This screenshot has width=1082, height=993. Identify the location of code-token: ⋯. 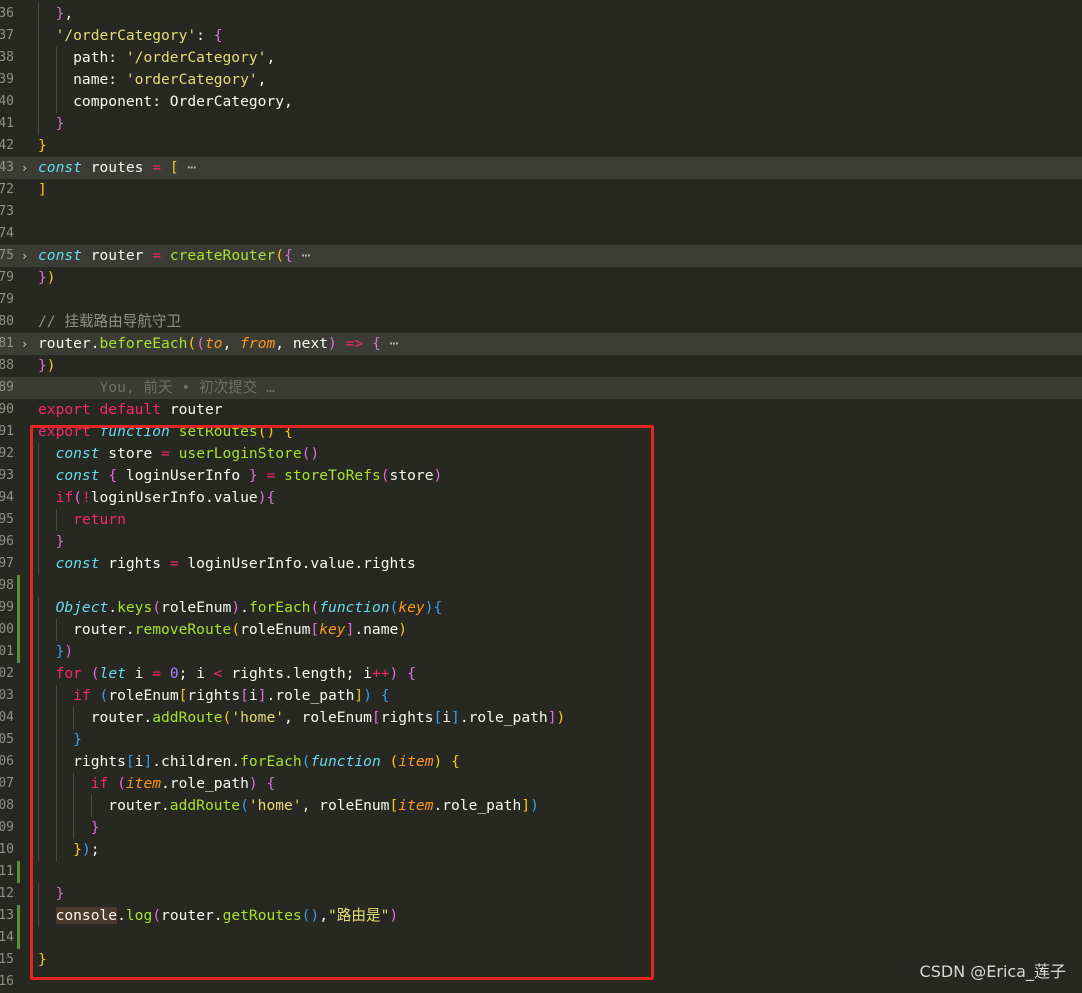
(389, 343).